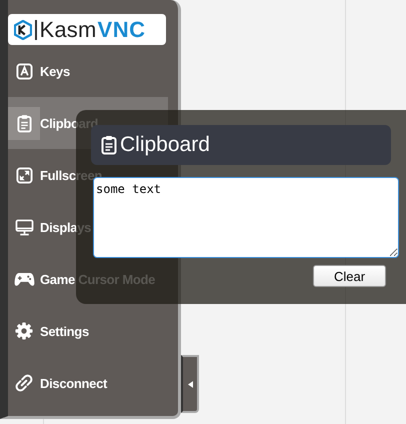 This screenshot has height=424, width=406. I want to click on logo-text: VNC, so click(122, 29).